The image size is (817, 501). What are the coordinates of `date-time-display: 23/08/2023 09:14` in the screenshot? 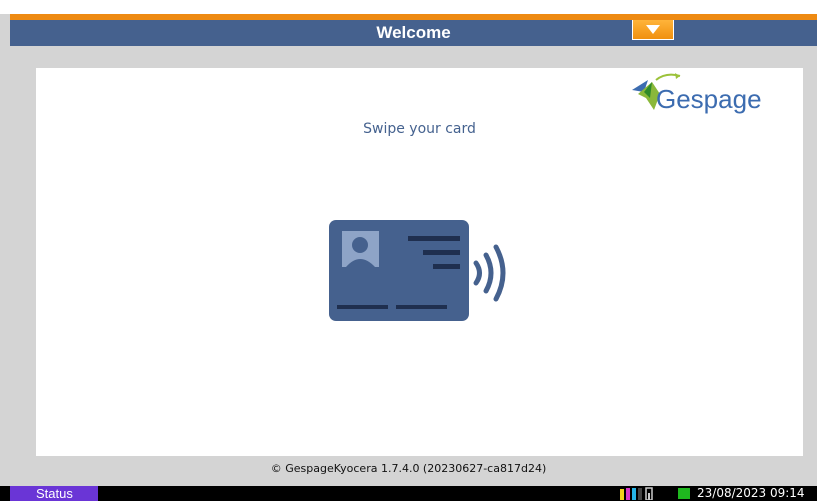 It's located at (751, 493).